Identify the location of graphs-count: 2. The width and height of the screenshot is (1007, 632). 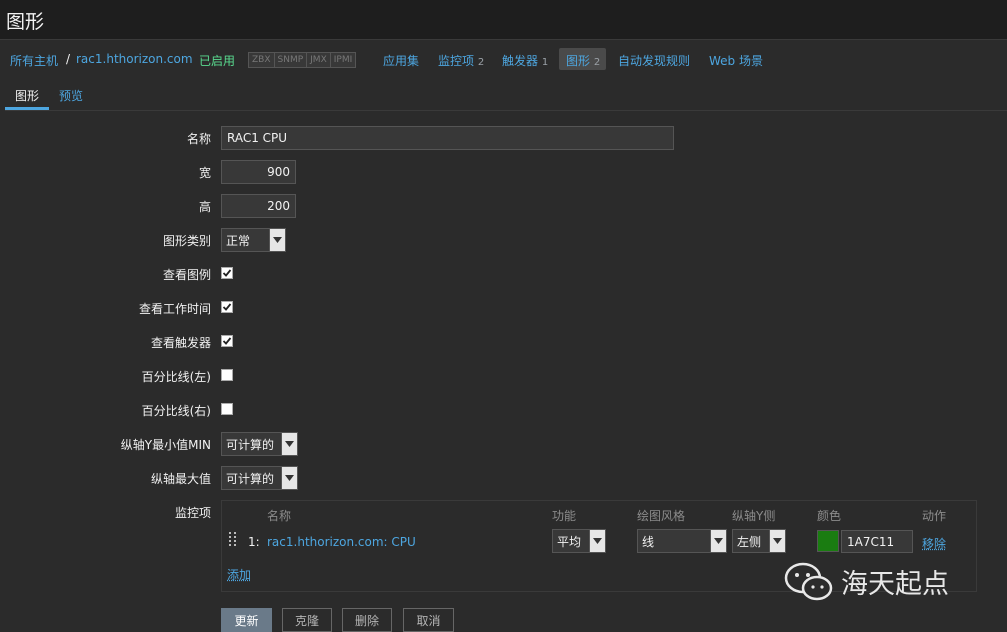
(597, 62).